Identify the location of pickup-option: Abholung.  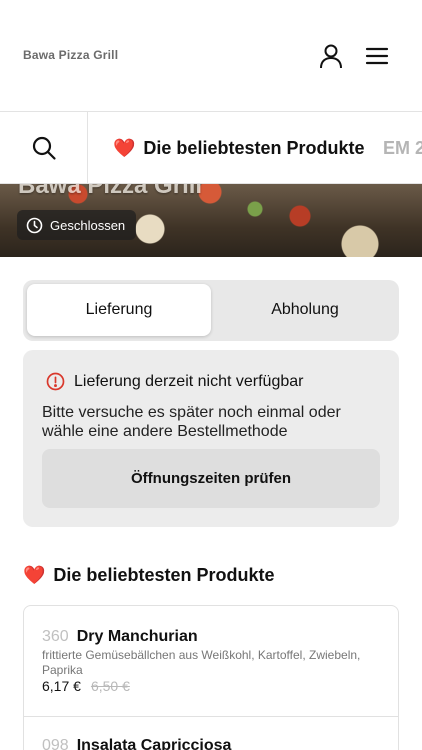
(305, 310).